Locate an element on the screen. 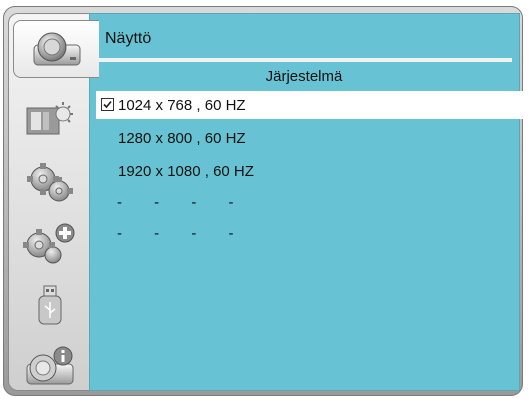  projector-icon is located at coordinates (57, 49).